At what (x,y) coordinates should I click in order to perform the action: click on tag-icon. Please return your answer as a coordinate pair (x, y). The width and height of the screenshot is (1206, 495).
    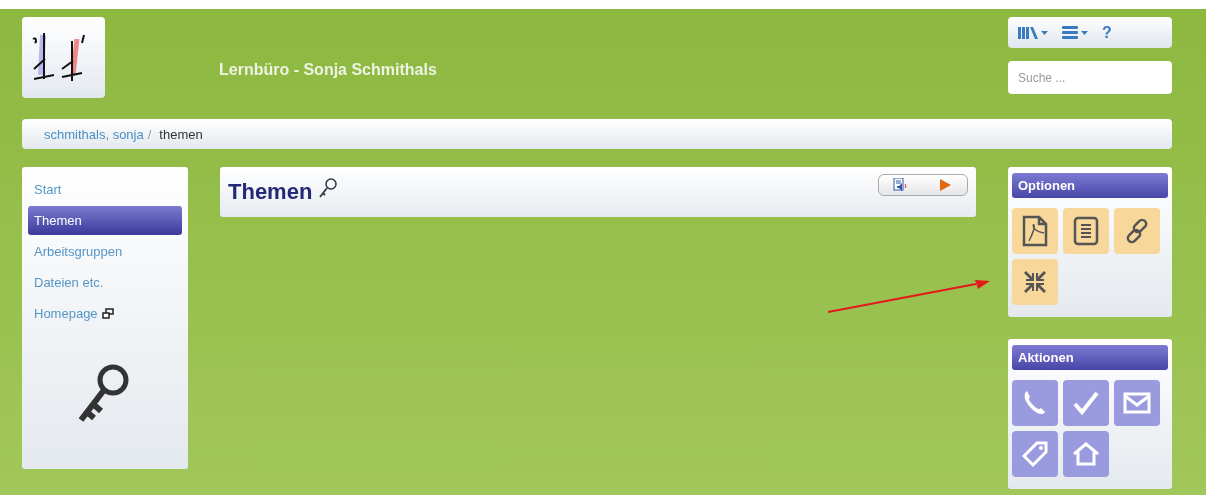
    Looking at the image, I should click on (1035, 454).